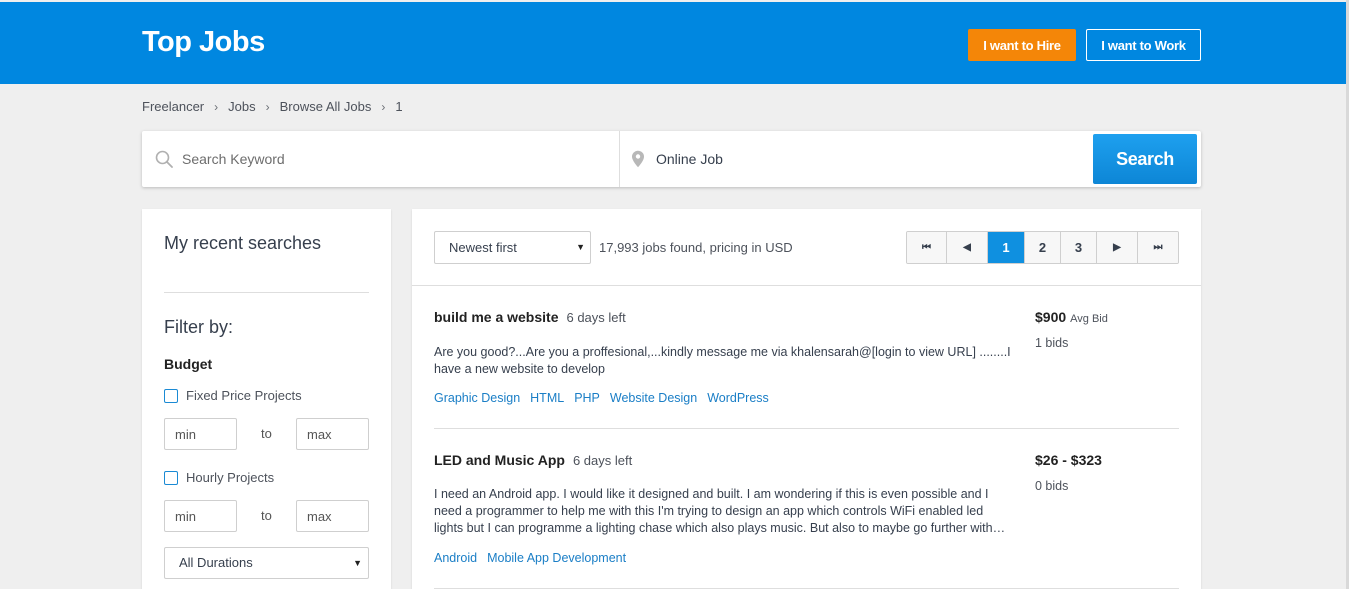  I want to click on hourly-filter: Hourly Projects, so click(219, 477).